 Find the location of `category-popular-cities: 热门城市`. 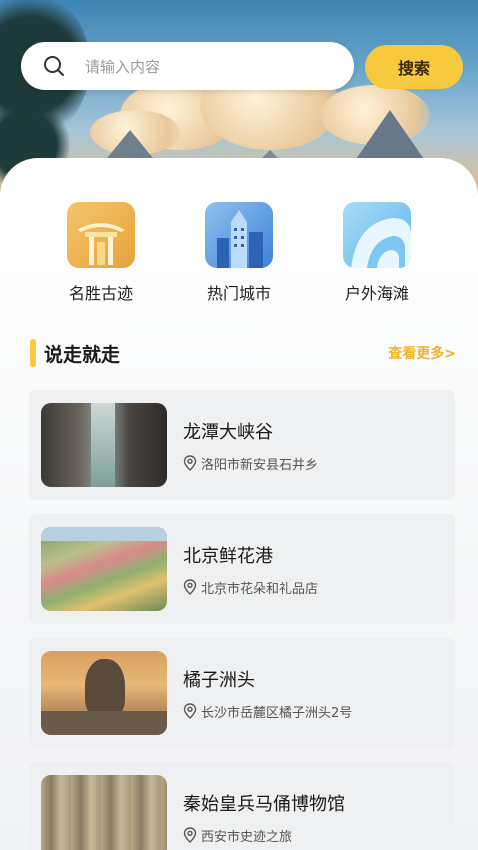

category-popular-cities: 热门城市 is located at coordinates (239, 253).